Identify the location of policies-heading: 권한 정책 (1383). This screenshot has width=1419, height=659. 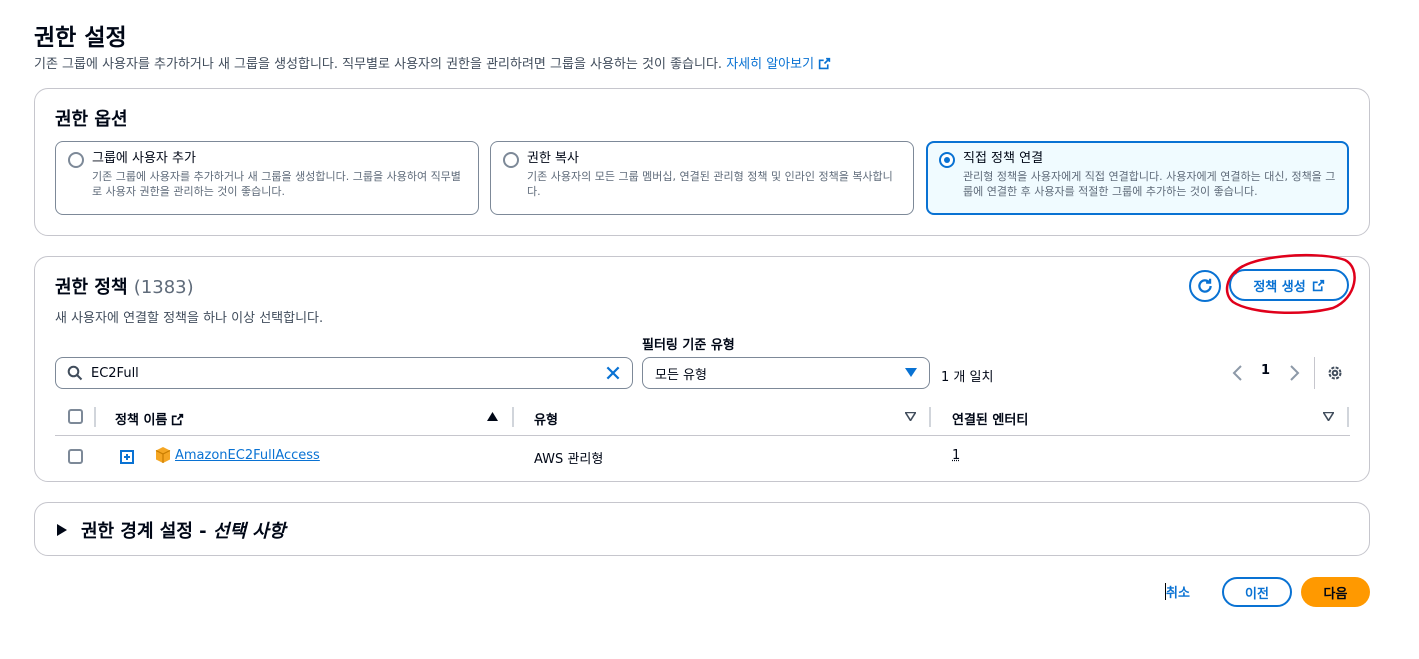
(124, 286).